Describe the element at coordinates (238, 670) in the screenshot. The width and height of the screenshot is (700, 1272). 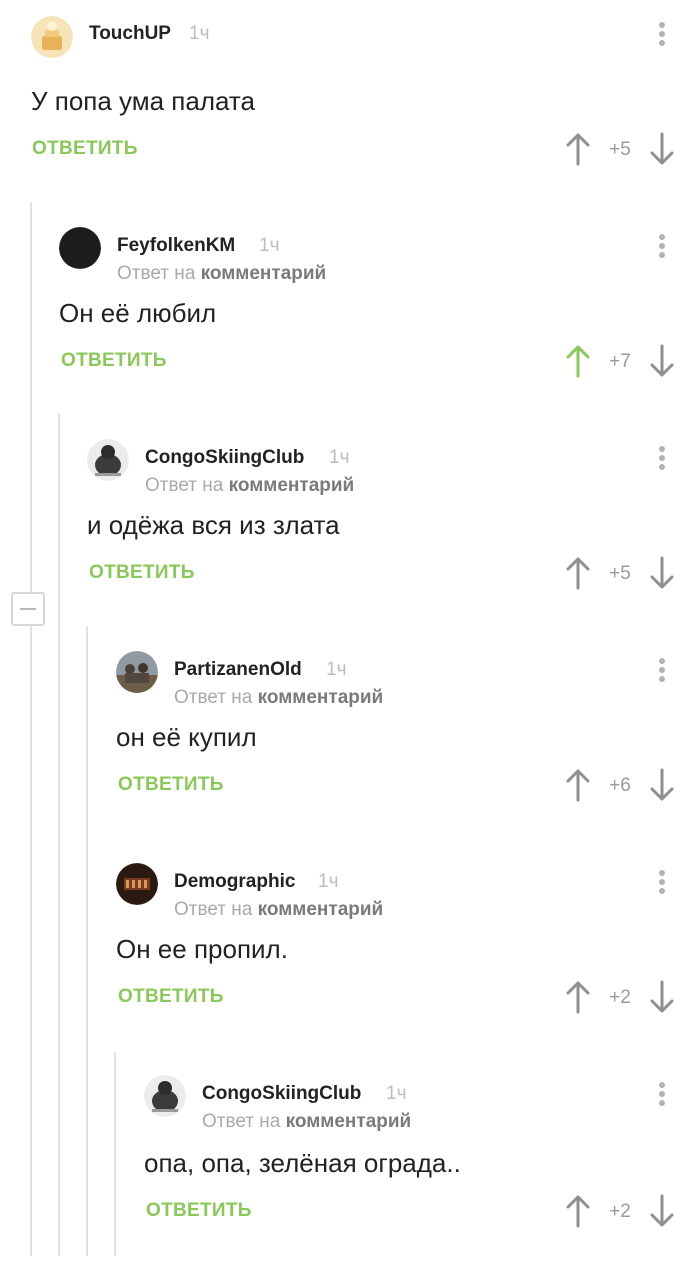
I see `author-name: PartizanenOld` at that location.